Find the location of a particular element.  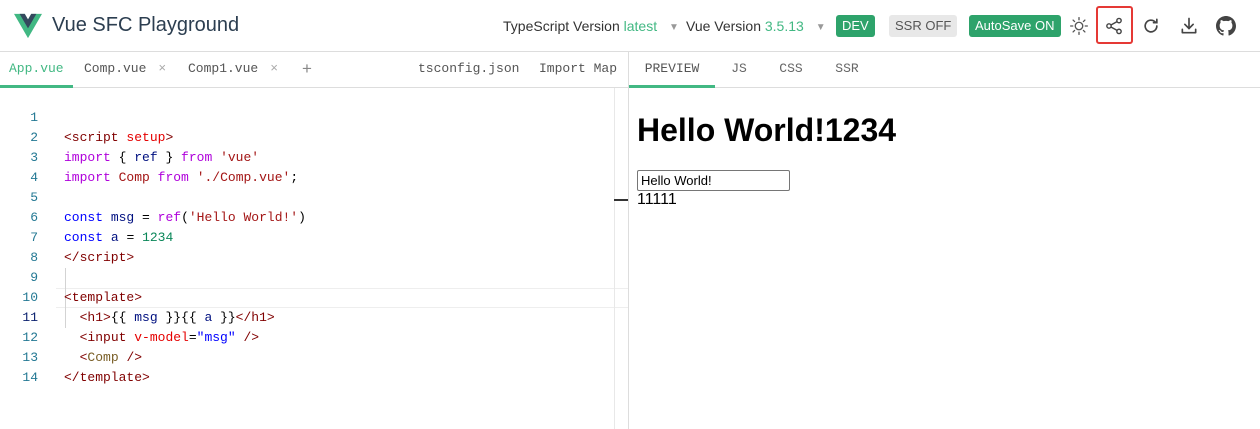

vue-version-value: 3.5.13 is located at coordinates (784, 26).